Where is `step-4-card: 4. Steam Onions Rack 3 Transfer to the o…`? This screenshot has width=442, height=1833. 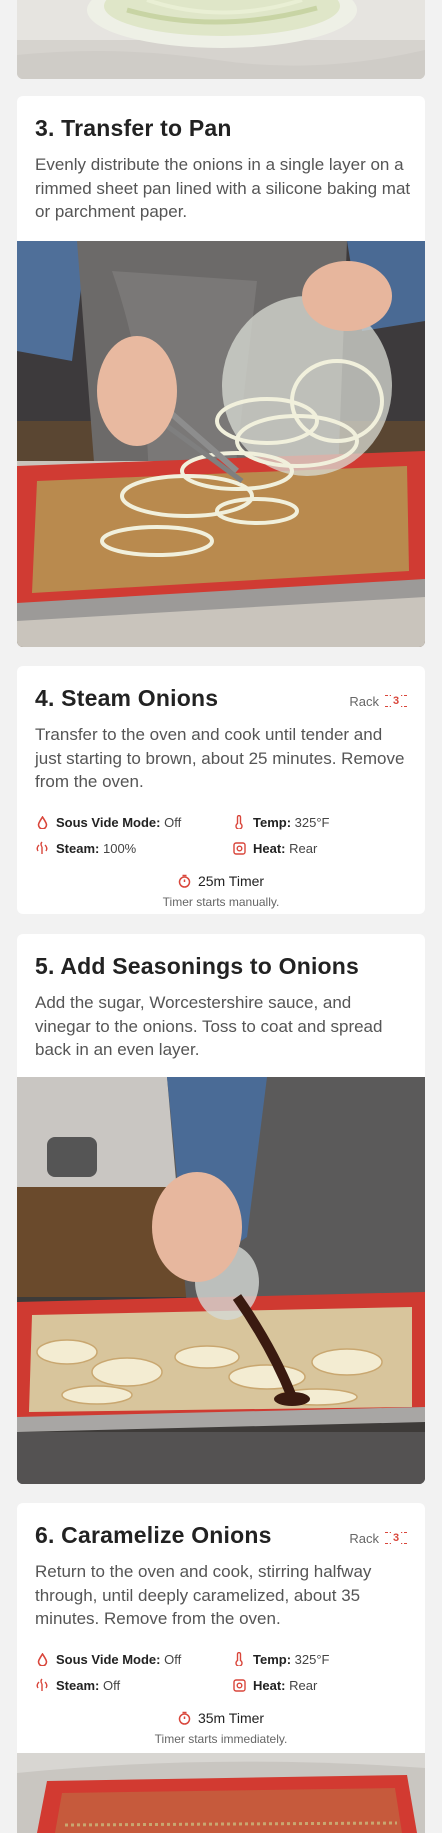
step-4-card: 4. Steam Onions Rack 3 Transfer to the o… is located at coordinates (221, 790).